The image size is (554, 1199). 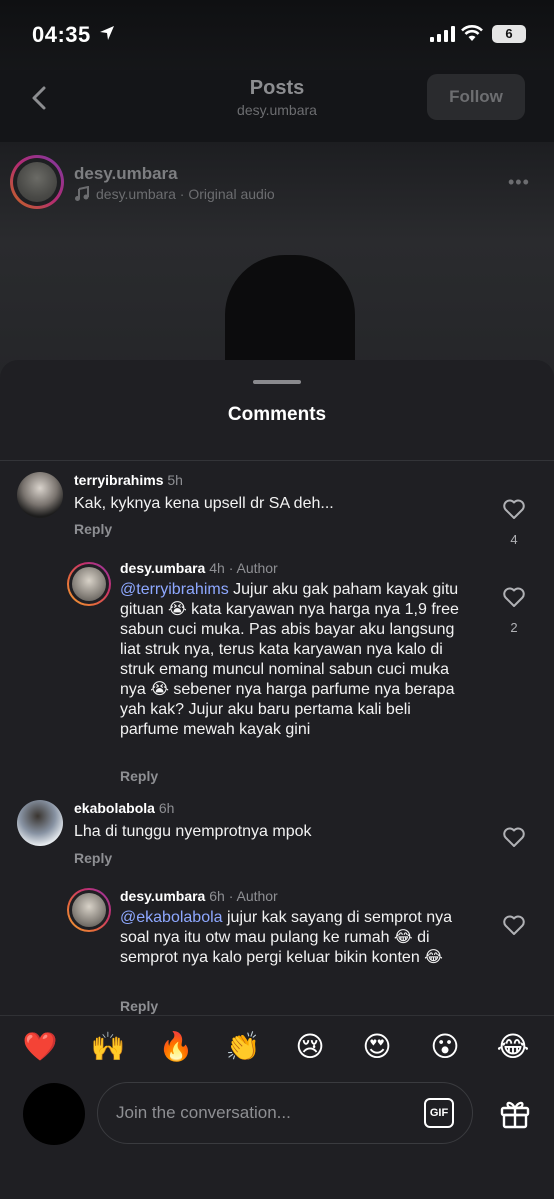 I want to click on comments-title: Comments, so click(x=277, y=414).